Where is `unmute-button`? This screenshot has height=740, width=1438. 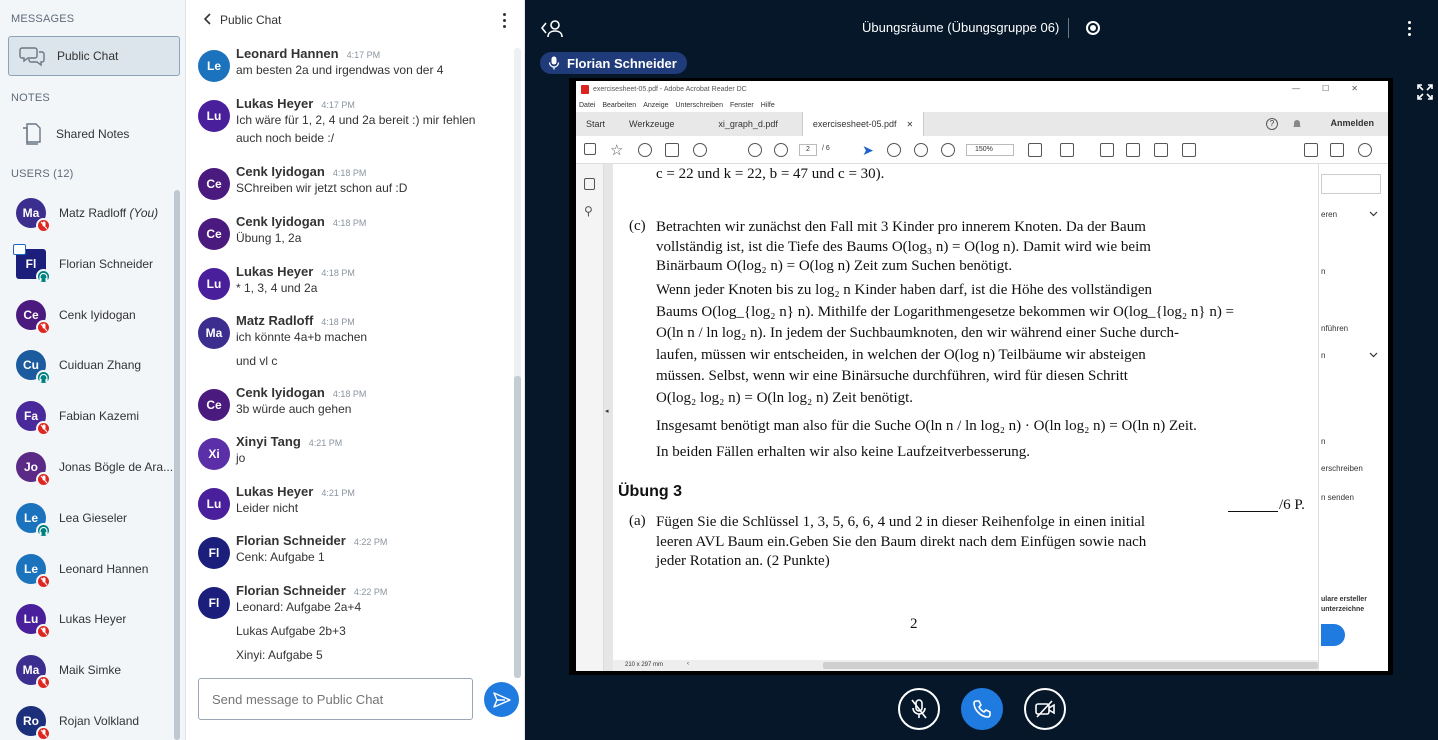
unmute-button is located at coordinates (919, 709).